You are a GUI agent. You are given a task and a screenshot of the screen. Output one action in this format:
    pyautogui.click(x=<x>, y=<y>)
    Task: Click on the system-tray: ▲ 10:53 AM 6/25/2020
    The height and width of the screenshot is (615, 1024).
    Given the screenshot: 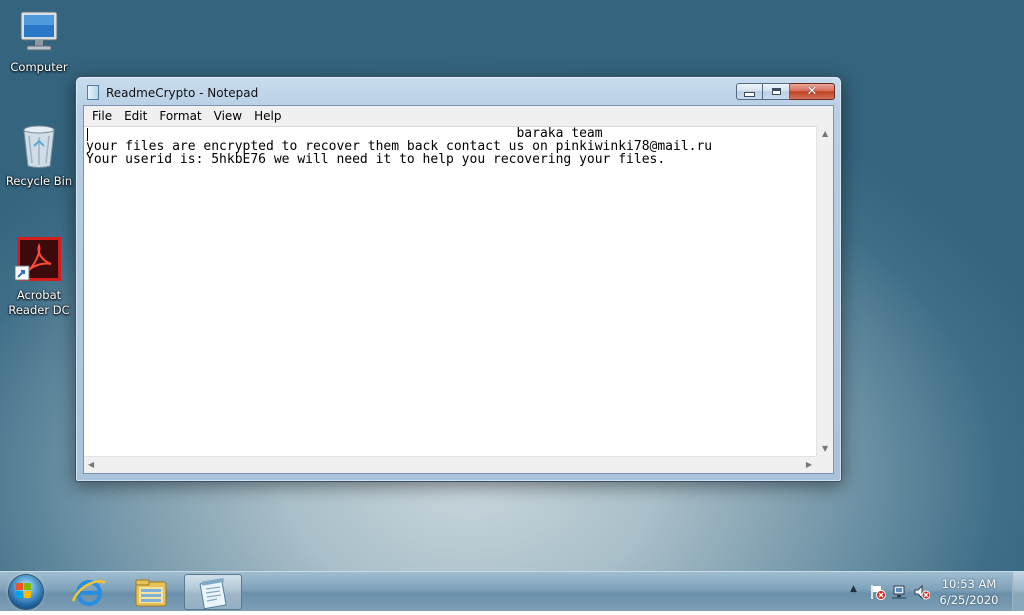 What is the action you would take?
    pyautogui.click(x=929, y=591)
    